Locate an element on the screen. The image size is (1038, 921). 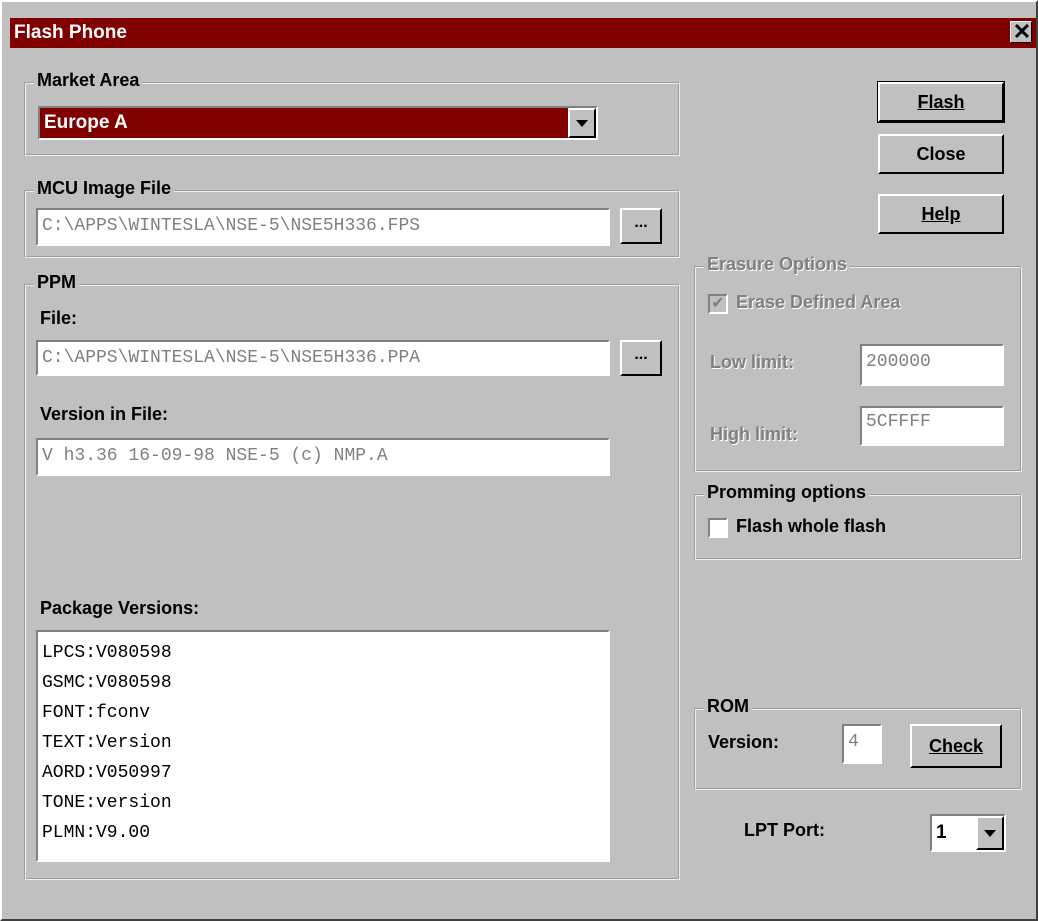
rom-check-label: Check is located at coordinates (956, 746).